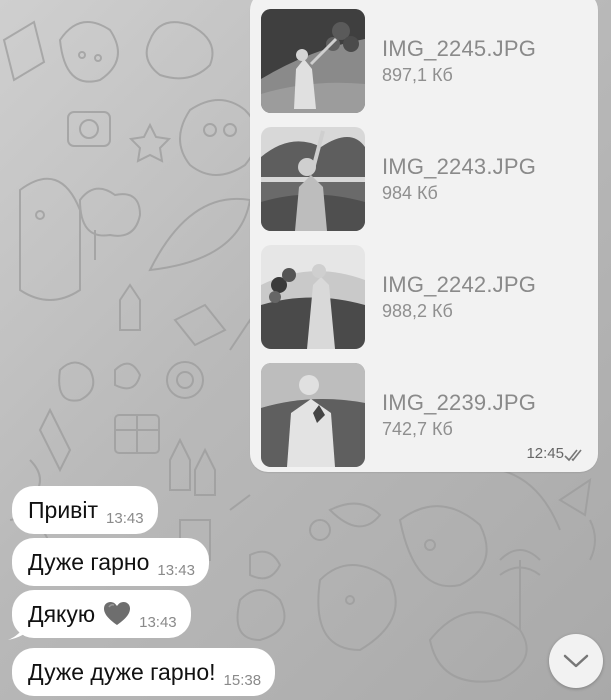 This screenshot has height=700, width=611. What do you see at coordinates (417, 429) in the screenshot?
I see `file-size: 742,7 Кб` at bounding box center [417, 429].